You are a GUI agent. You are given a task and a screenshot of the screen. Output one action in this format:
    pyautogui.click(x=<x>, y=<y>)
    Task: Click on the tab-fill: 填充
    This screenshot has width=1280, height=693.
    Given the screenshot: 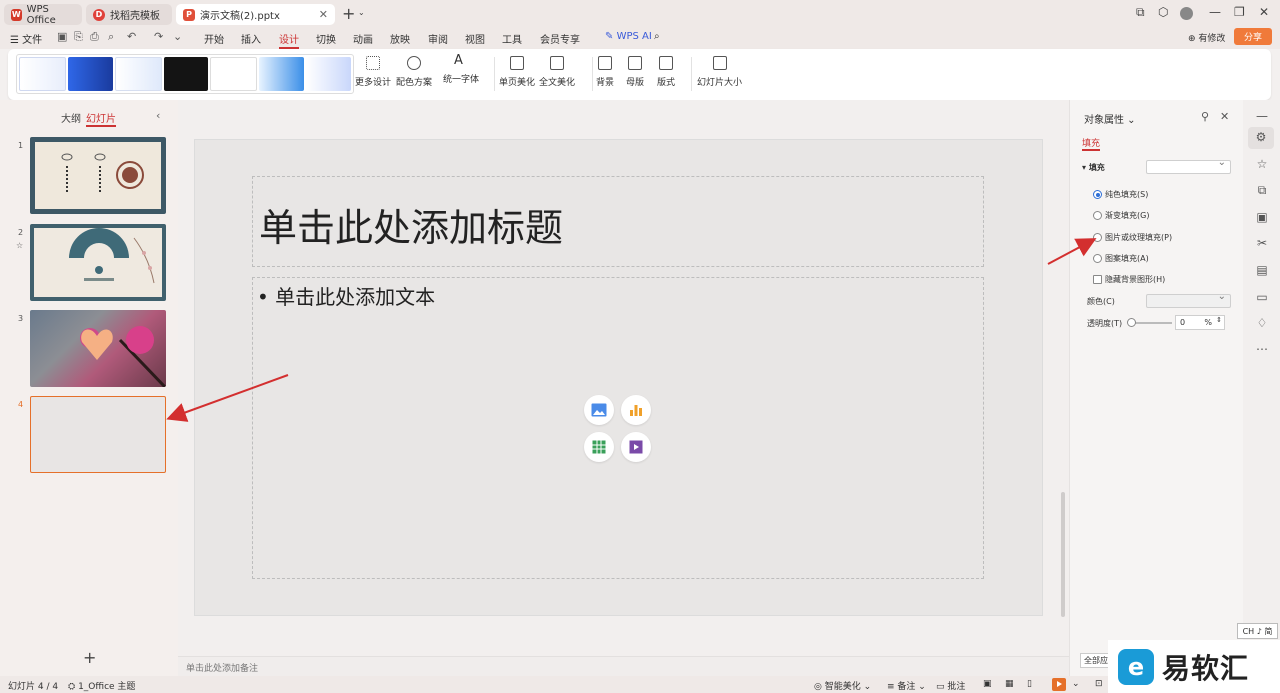 What is the action you would take?
    pyautogui.click(x=1091, y=143)
    